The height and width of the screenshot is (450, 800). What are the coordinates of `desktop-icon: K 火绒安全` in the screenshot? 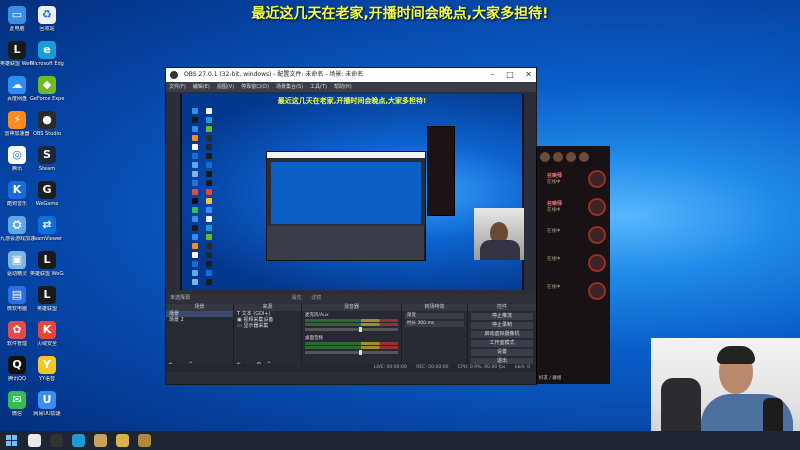 It's located at (47, 334).